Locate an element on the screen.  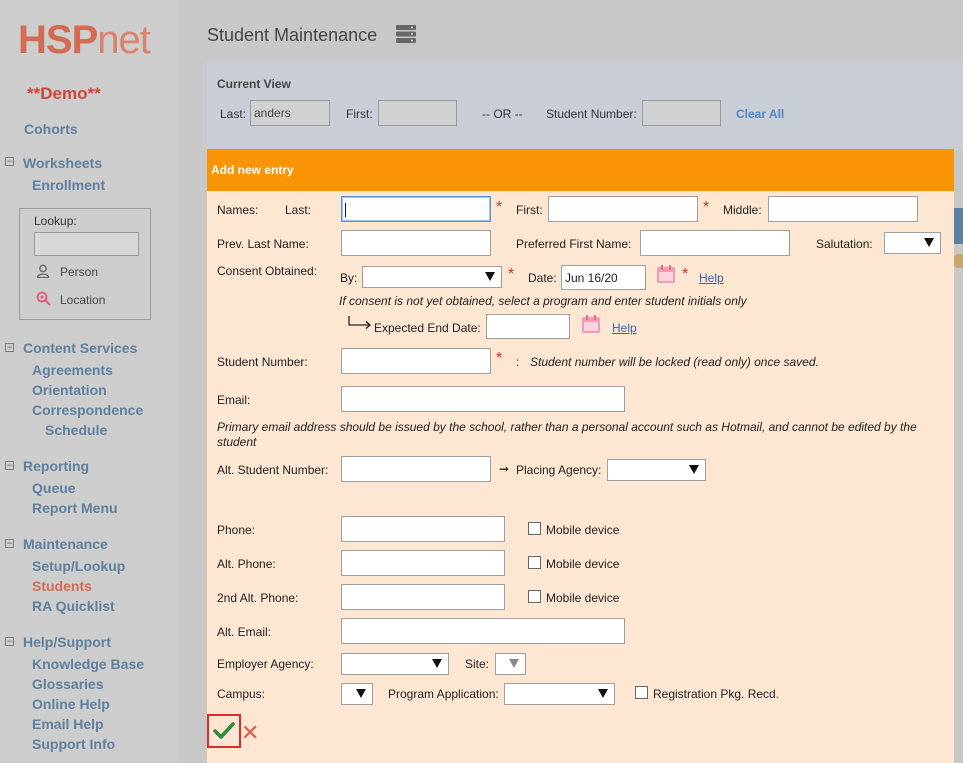
middle-name-input is located at coordinates (843, 209).